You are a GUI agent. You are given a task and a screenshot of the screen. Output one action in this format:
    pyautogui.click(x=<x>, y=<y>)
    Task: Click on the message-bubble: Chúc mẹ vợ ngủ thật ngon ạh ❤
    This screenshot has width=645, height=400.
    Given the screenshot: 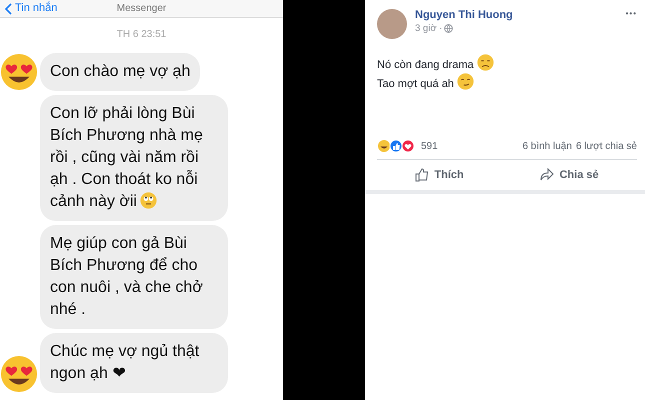 What is the action you would take?
    pyautogui.click(x=134, y=363)
    